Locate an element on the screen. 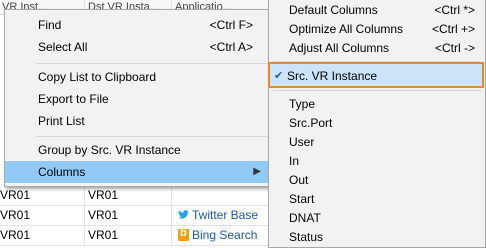 The width and height of the screenshot is (486, 248). submenu-item-adjust-all: Adjust All Columns <Ctrl -> is located at coordinates (377, 48).